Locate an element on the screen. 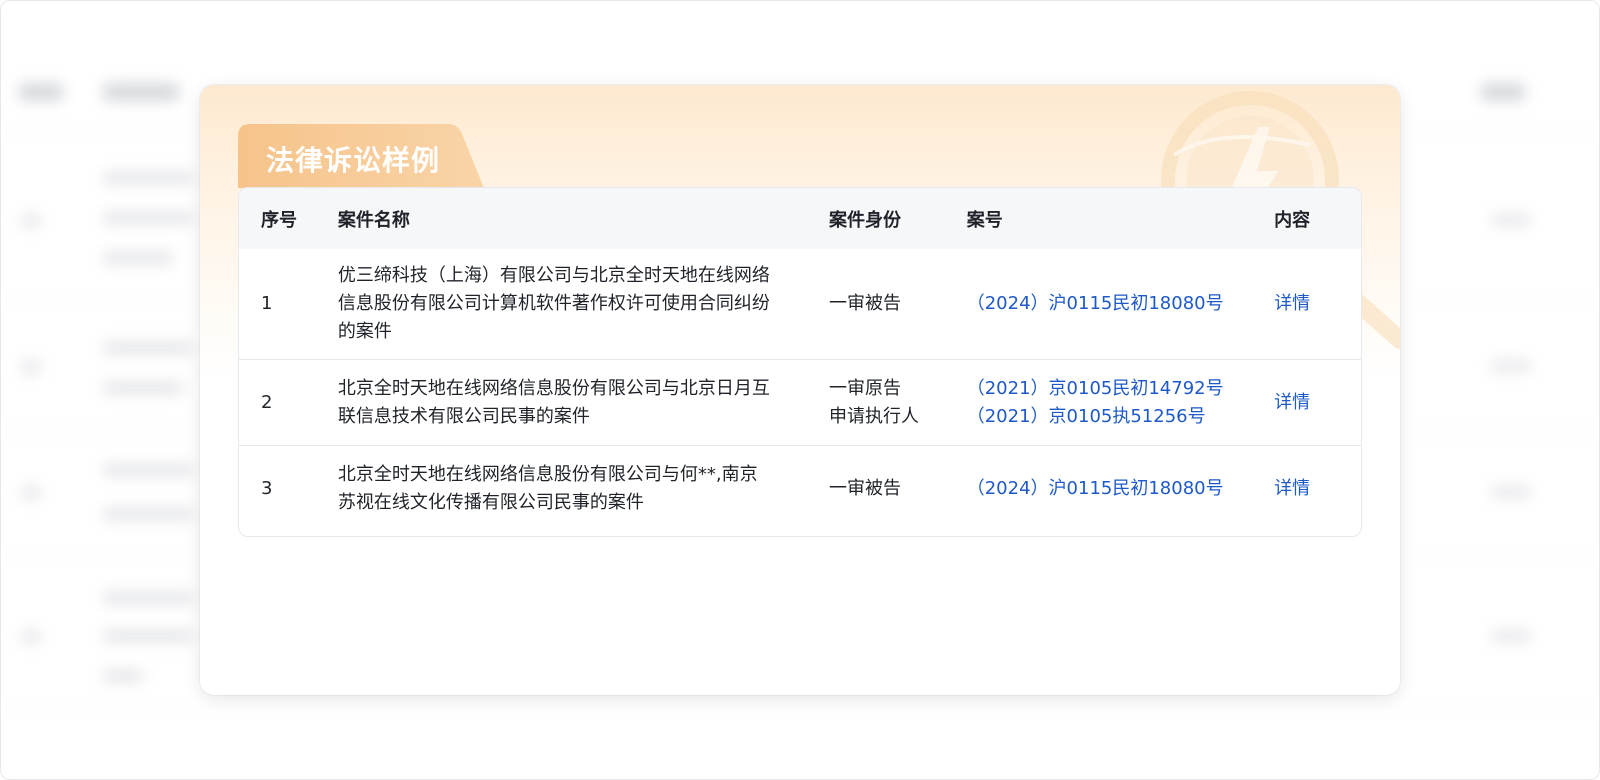 This screenshot has height=780, width=1600. case-name-line: 北京全时天地在线网络信息股份有限公司与北京日月互 is located at coordinates (553, 388).